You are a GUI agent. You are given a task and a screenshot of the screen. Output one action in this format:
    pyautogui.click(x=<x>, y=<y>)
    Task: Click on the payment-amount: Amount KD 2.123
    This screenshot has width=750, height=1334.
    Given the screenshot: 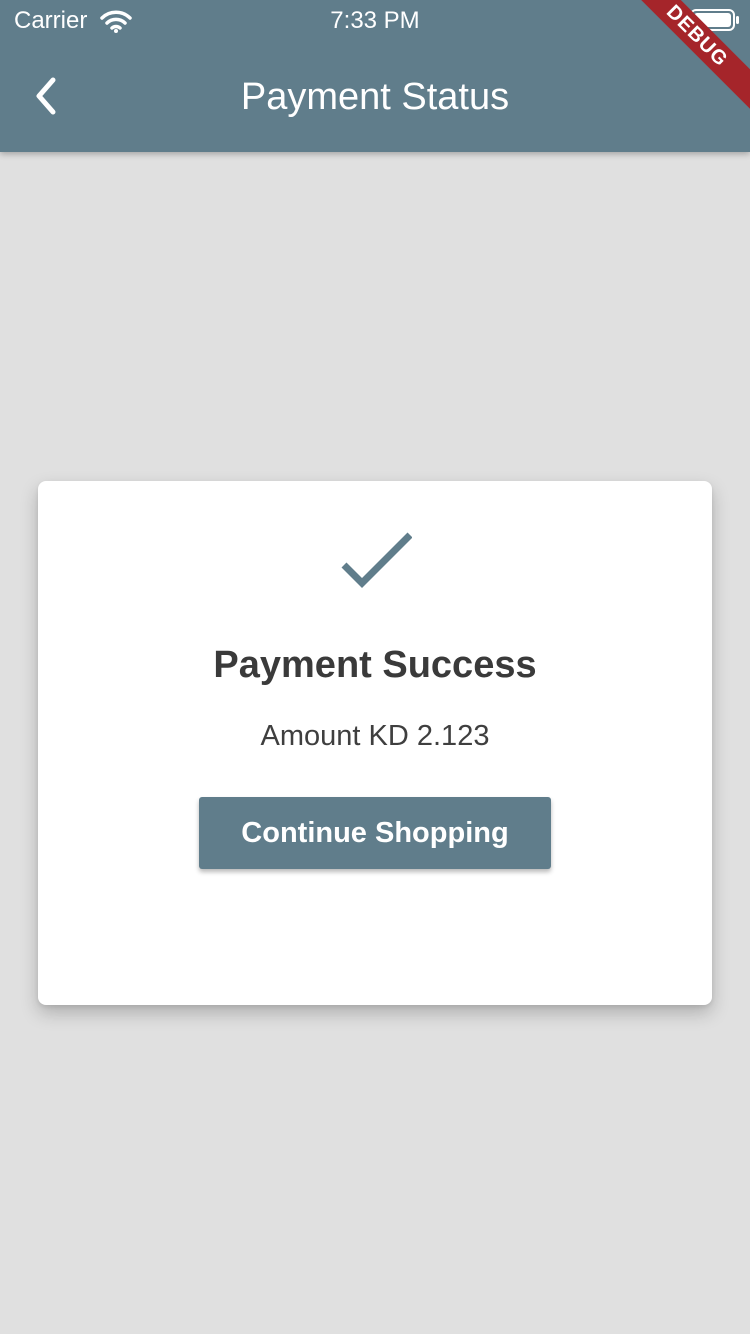 What is the action you would take?
    pyautogui.click(x=375, y=736)
    